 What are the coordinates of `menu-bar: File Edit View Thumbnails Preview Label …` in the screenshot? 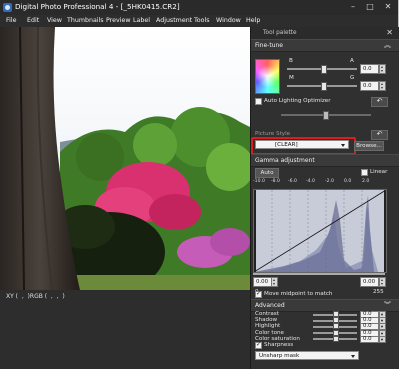 It's located at (199, 21).